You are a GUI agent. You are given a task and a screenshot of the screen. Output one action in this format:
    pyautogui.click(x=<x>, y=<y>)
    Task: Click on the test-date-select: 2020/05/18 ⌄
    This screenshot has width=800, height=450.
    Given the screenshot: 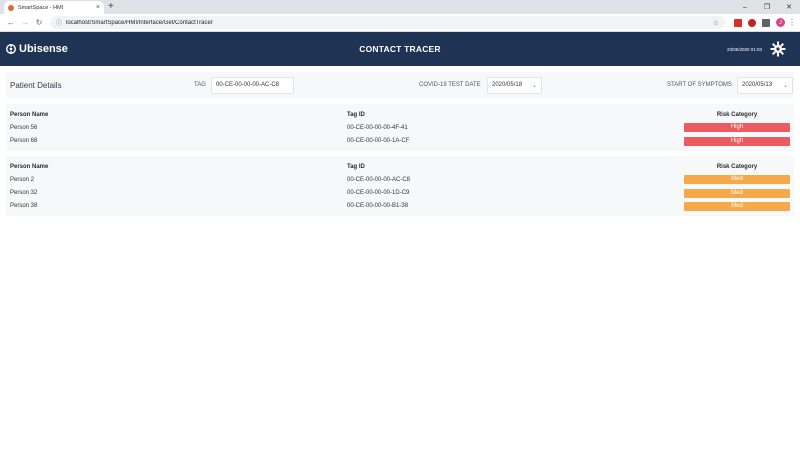 What is the action you would take?
    pyautogui.click(x=514, y=85)
    